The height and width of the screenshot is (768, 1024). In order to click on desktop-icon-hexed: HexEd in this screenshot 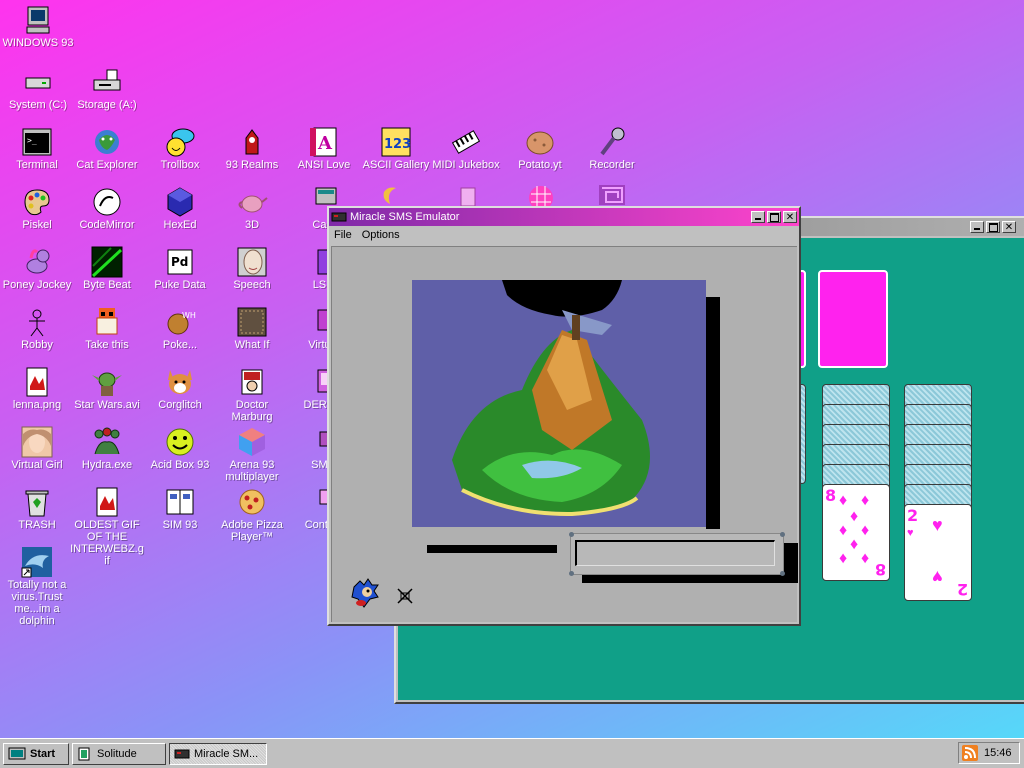, I will do `click(180, 208)`.